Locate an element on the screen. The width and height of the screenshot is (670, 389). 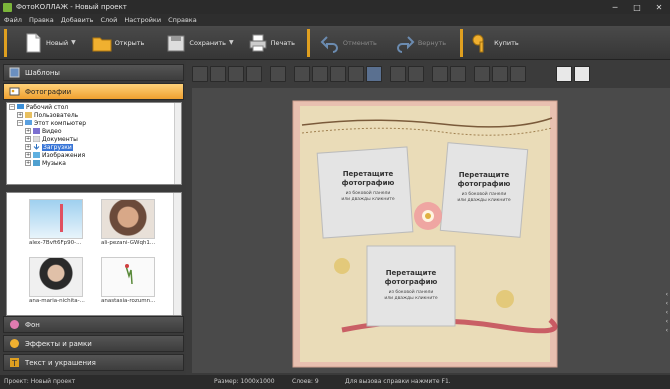
editor-toolbar is located at coordinates (431, 74).